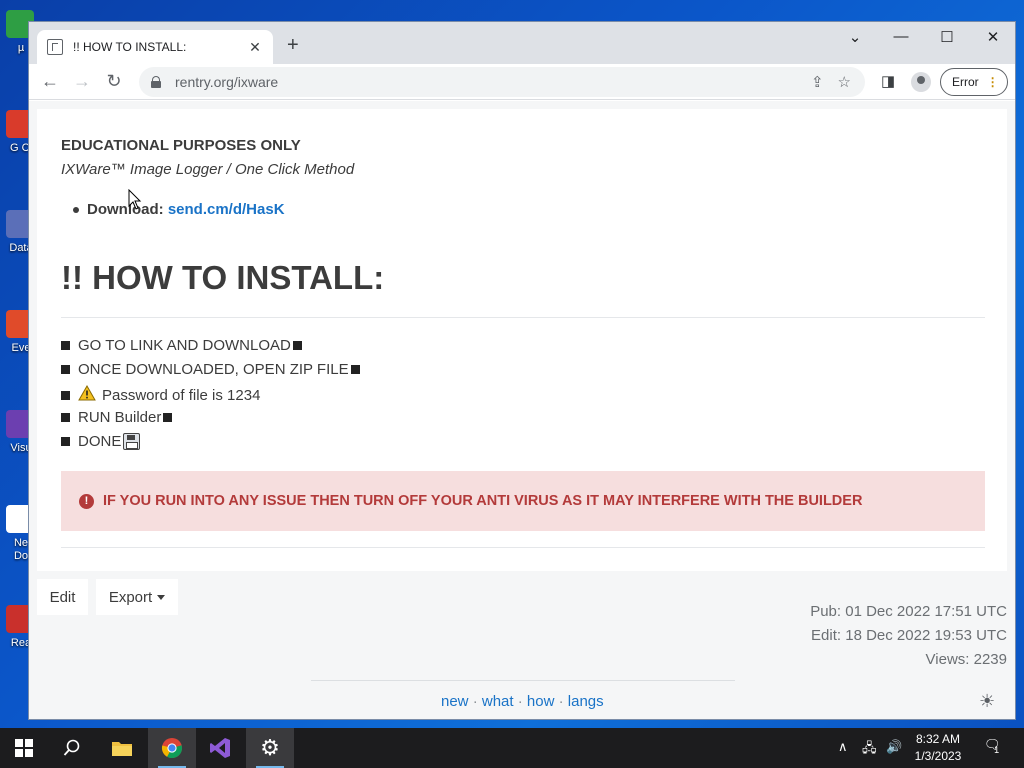 Image resolution: width=1024 pixels, height=768 pixels. Describe the element at coordinates (498, 701) in the screenshot. I see `footer-link-what: what` at that location.